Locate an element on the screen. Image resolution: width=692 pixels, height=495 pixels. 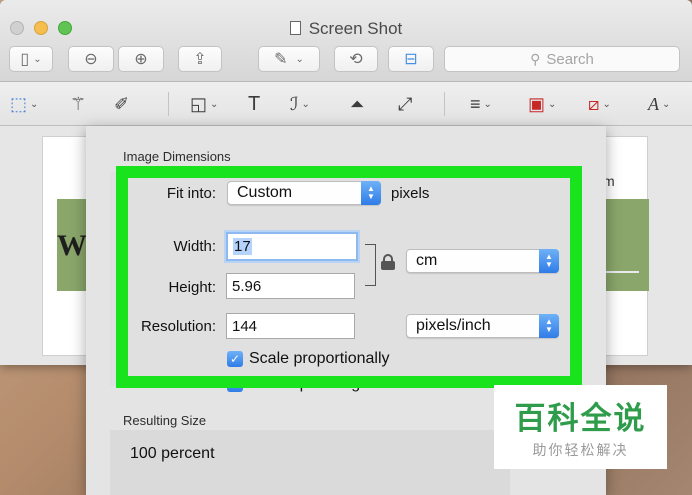
markup-toolbar-button: ✎ ⌄ is located at coordinates (289, 59).